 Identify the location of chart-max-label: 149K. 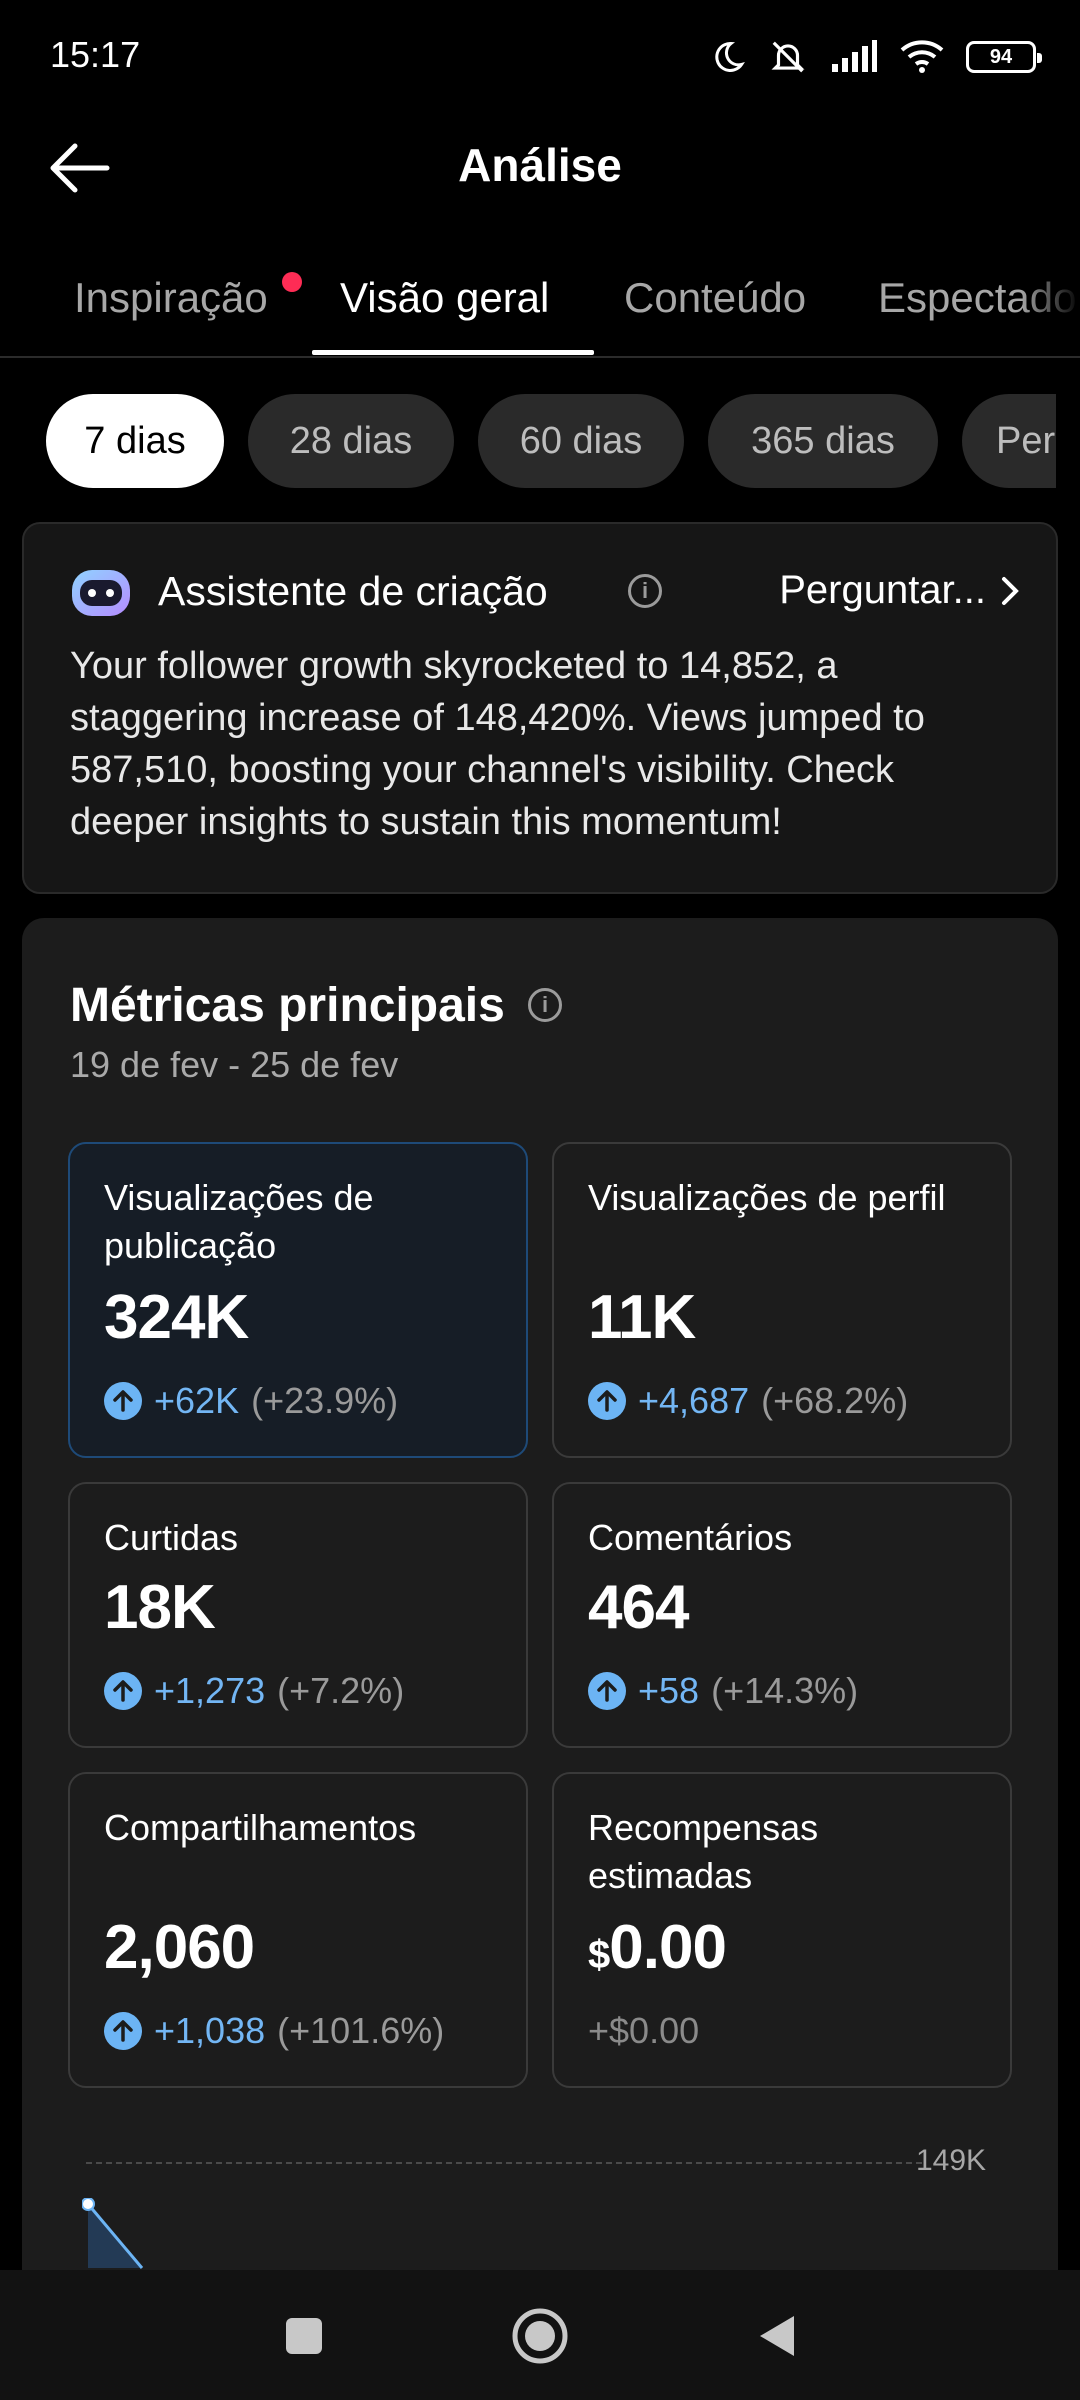
(951, 2160).